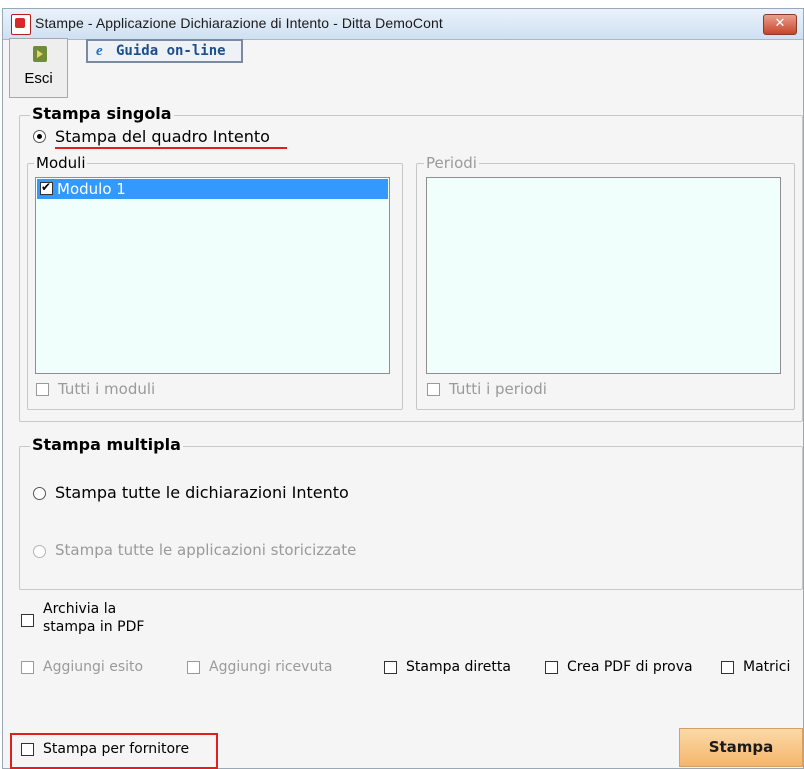  I want to click on tutti-periodi-label: Tutti i periodi, so click(498, 389).